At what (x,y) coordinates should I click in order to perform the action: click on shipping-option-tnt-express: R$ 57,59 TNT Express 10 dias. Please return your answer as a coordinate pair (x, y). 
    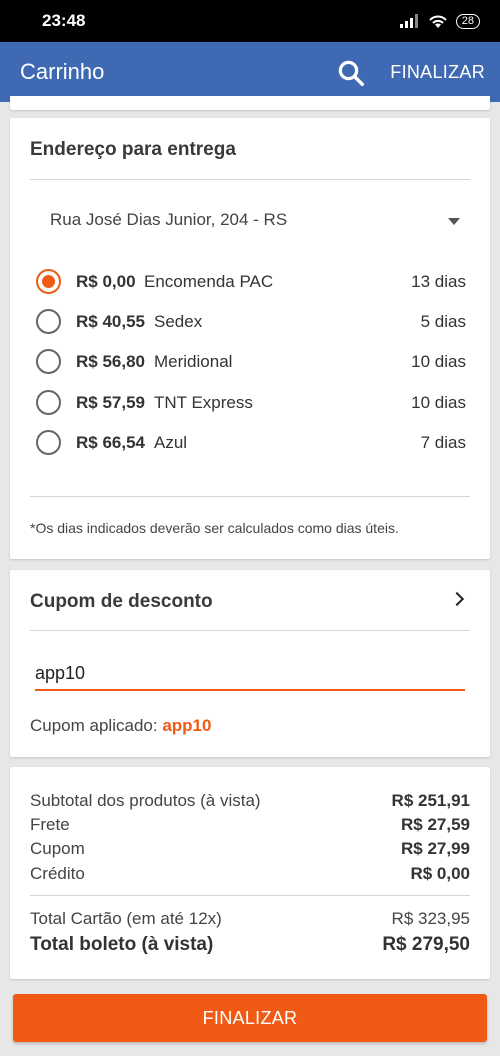
    Looking at the image, I should click on (251, 403).